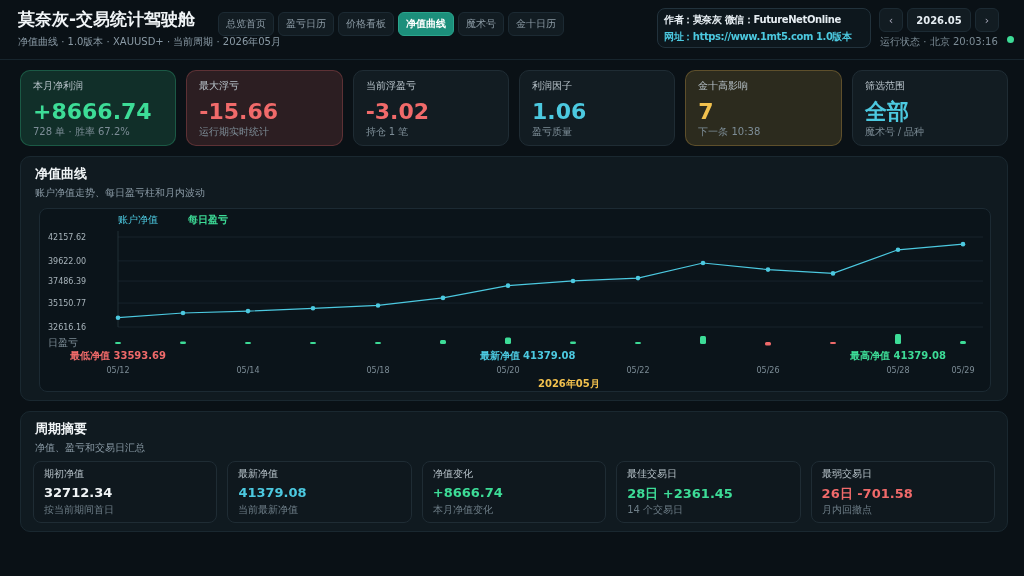  What do you see at coordinates (398, 112) in the screenshot?
I see `kpi-value: -3.02` at bounding box center [398, 112].